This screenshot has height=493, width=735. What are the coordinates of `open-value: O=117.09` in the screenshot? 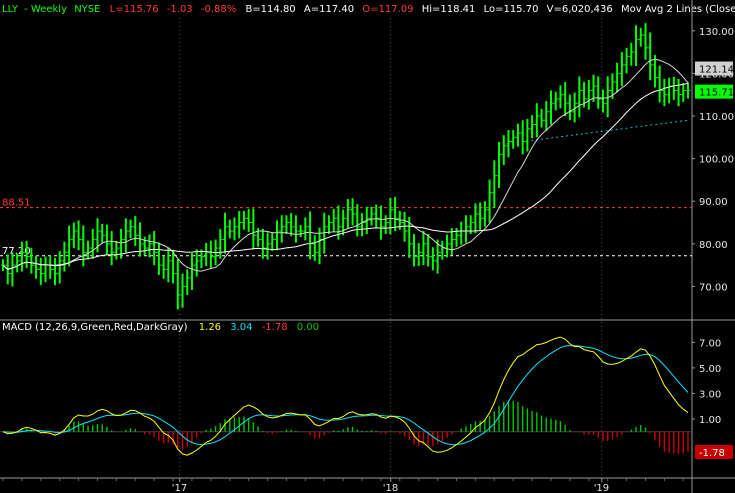 It's located at (387, 9).